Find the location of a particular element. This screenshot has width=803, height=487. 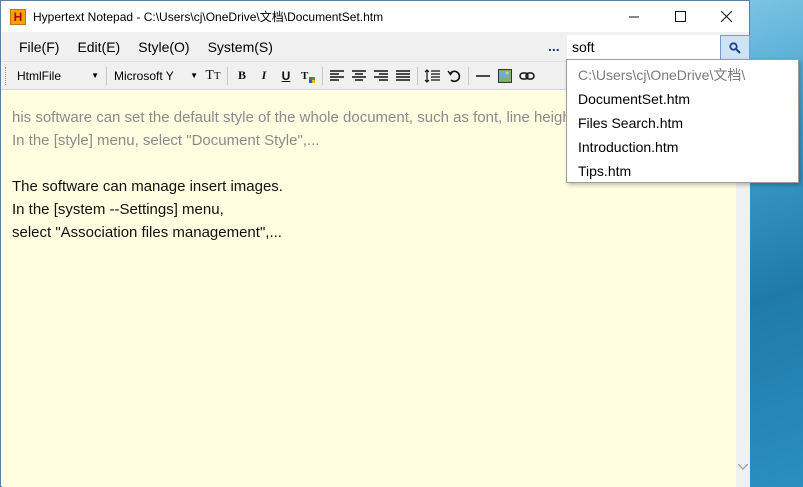

insert-image-button is located at coordinates (505, 76).